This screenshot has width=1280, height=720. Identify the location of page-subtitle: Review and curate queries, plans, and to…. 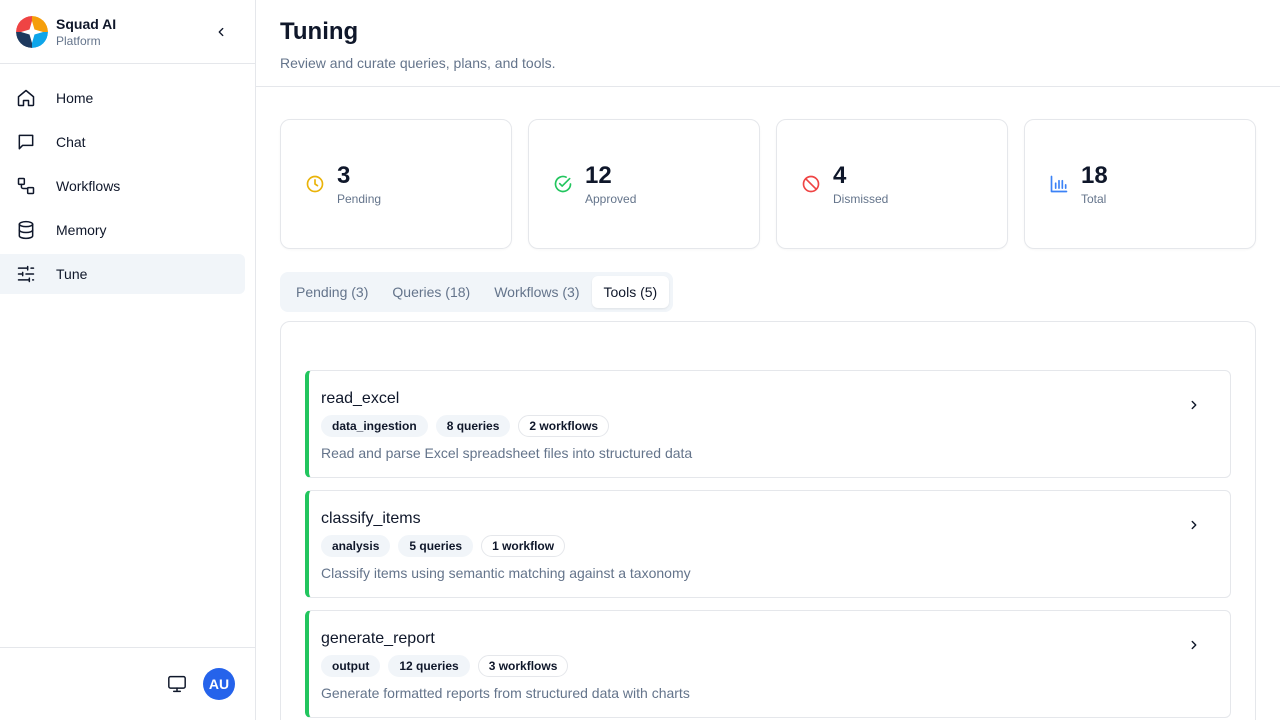
(418, 63).